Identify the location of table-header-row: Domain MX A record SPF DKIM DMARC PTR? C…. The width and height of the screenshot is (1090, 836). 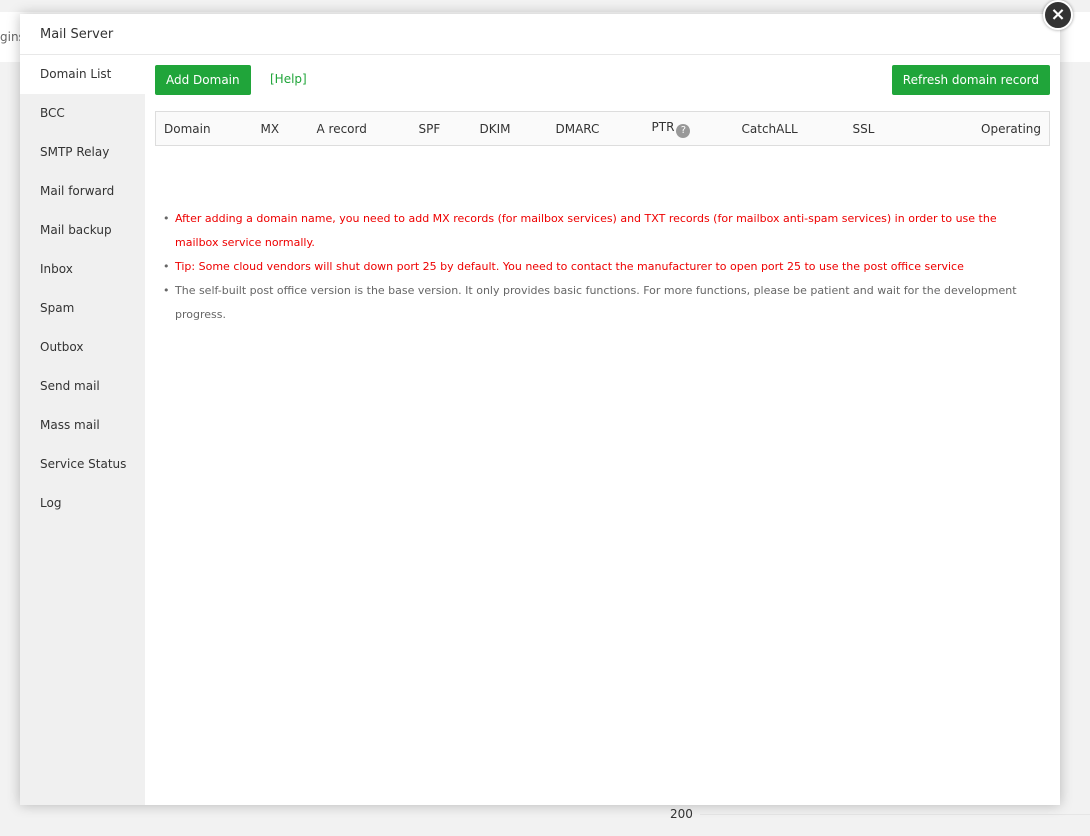
(602, 128).